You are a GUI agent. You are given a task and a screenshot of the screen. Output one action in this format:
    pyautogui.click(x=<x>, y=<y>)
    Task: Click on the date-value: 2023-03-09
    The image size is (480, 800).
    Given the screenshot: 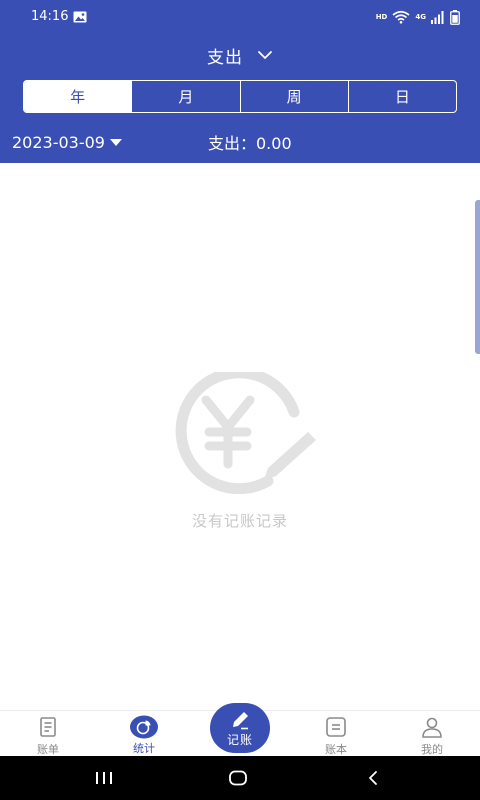 What is the action you would take?
    pyautogui.click(x=58, y=142)
    